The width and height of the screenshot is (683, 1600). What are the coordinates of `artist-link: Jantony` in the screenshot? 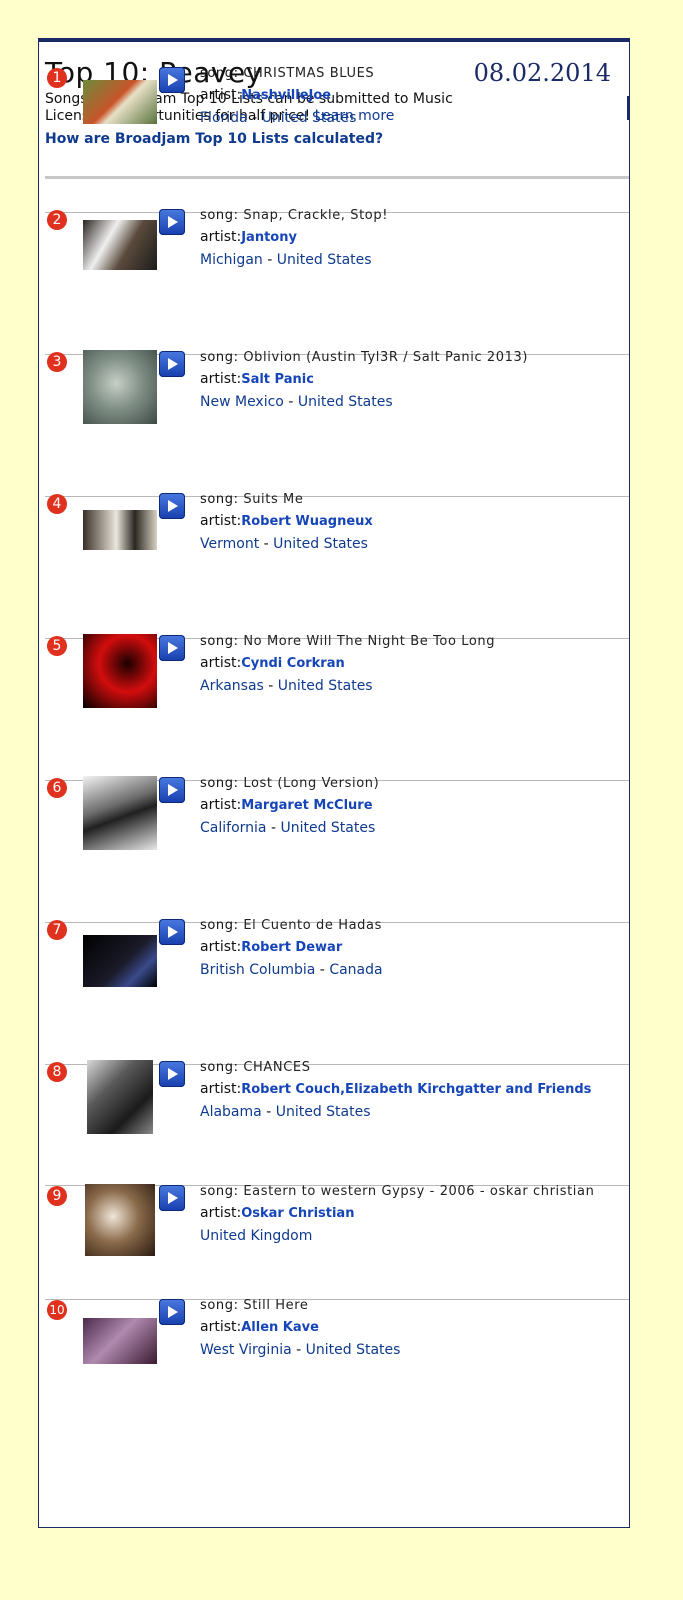 It's located at (269, 237).